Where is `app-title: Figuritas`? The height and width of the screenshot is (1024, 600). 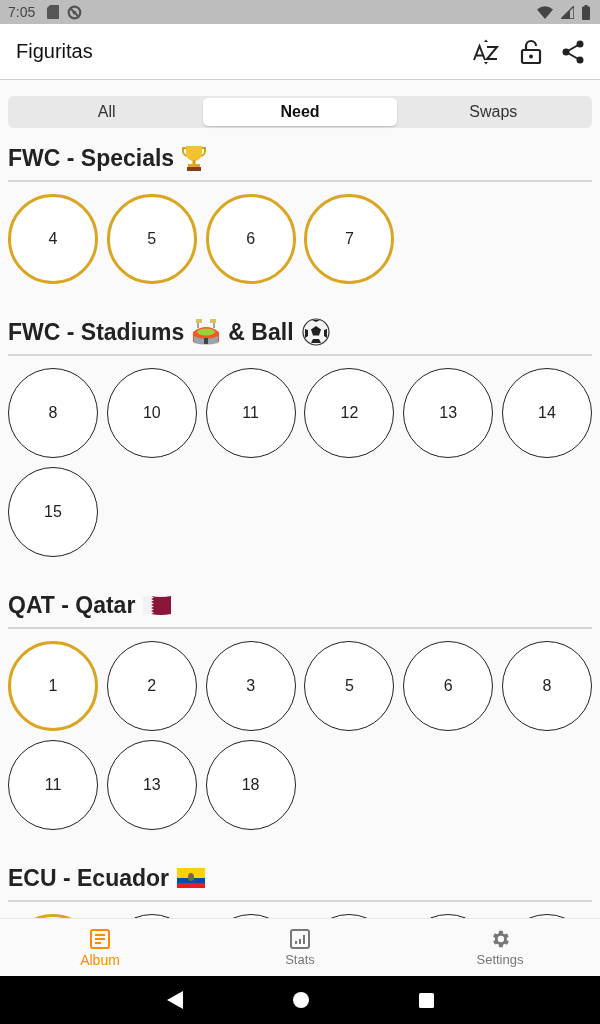
app-title: Figuritas is located at coordinates (54, 51).